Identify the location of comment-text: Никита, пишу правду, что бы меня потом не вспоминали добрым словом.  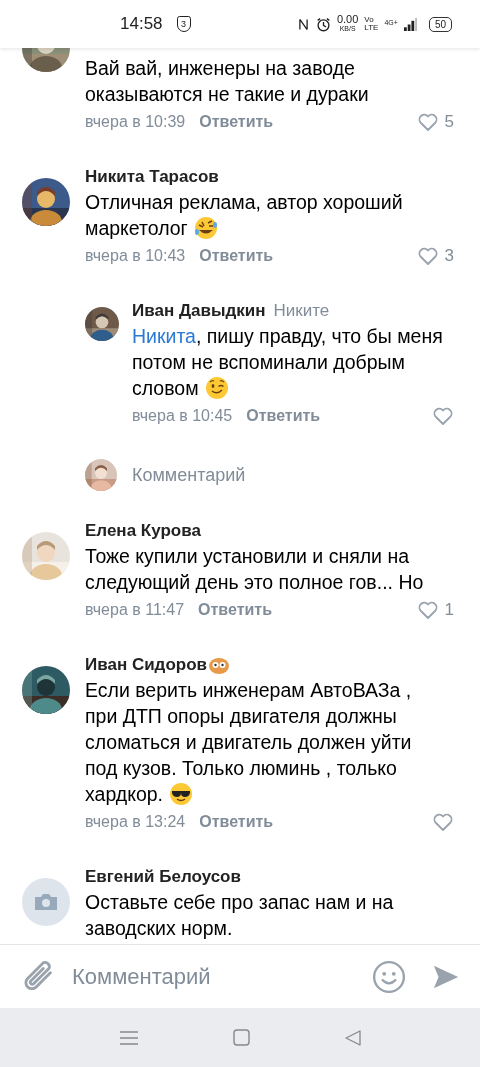
(288, 362).